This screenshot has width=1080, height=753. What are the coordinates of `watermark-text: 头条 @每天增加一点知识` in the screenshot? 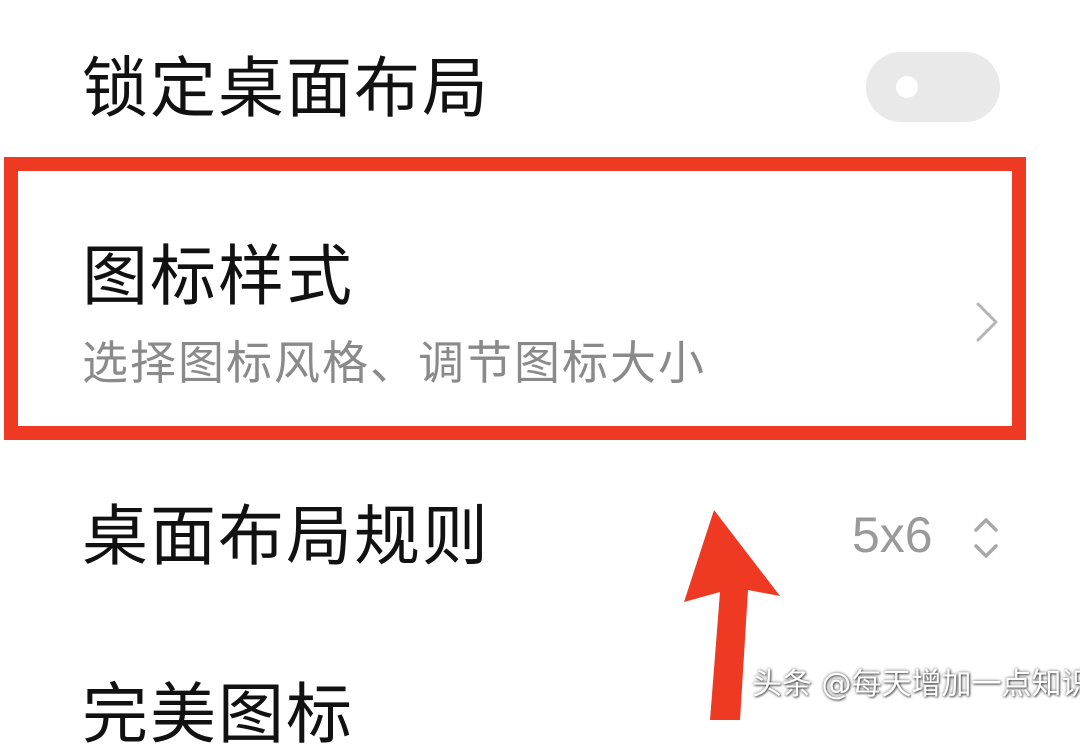 It's located at (916, 684).